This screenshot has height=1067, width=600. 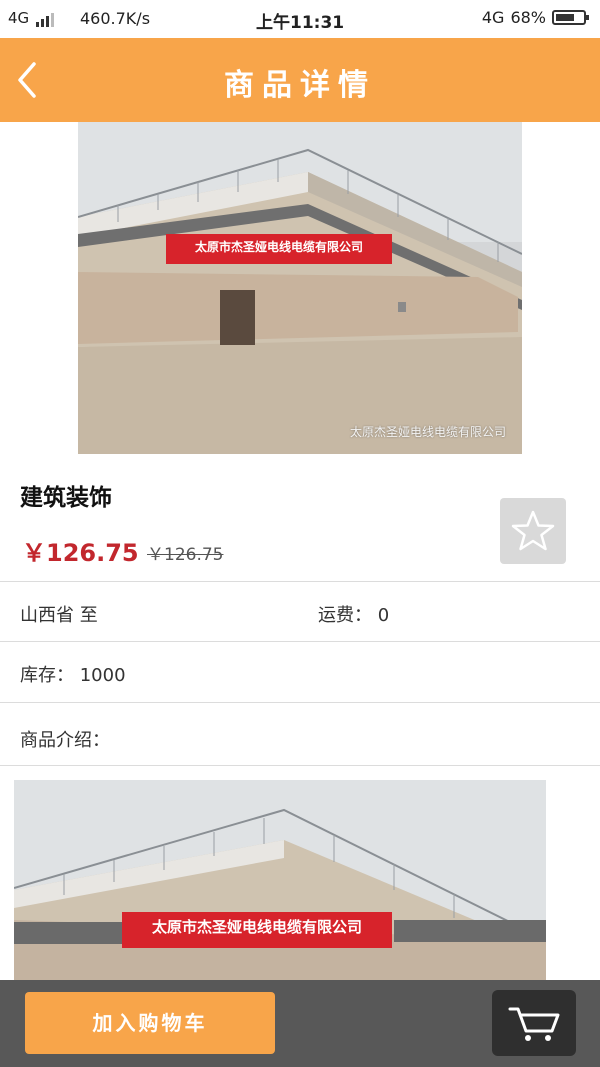 I want to click on status-right: 4G 68%, so click(x=535, y=17).